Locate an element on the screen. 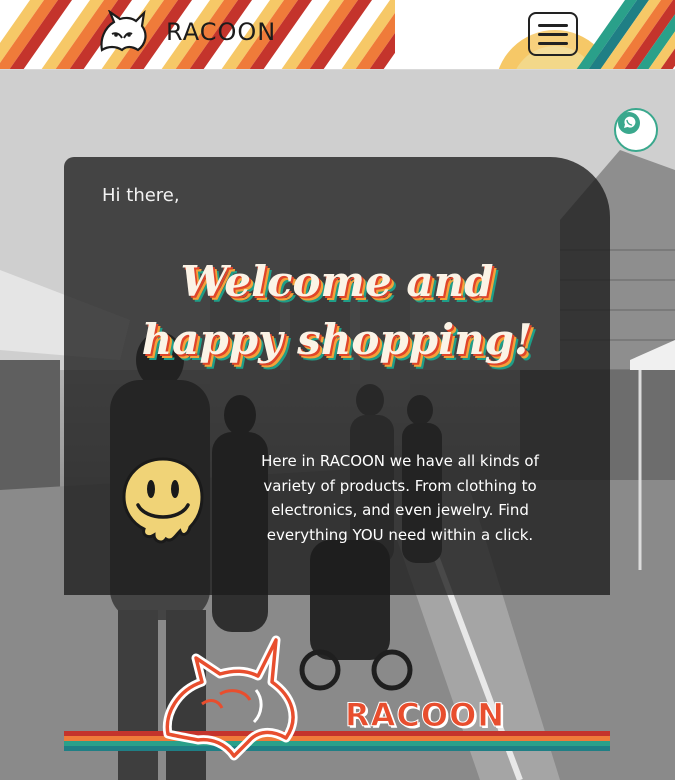 The width and height of the screenshot is (675, 780). brand-name: RACOON is located at coordinates (221, 32).